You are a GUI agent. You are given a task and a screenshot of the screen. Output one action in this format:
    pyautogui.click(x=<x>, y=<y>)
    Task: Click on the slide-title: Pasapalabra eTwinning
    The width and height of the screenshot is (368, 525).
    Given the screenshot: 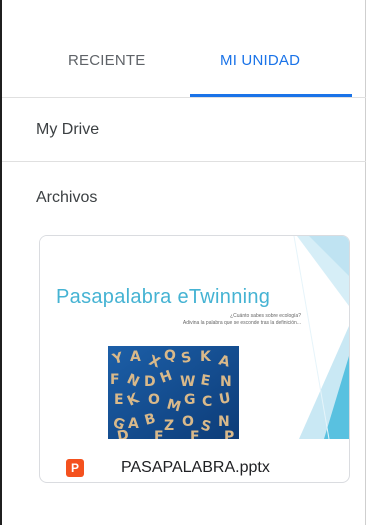 What is the action you would take?
    pyautogui.click(x=163, y=297)
    